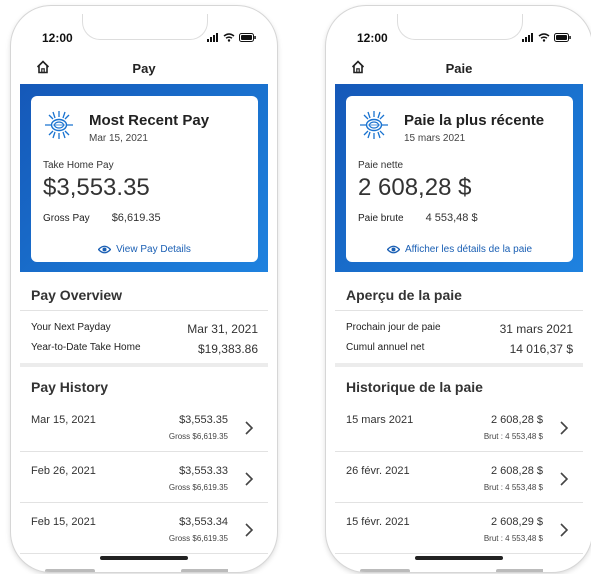 The height and width of the screenshot is (574, 591). Describe the element at coordinates (517, 522) in the screenshot. I see `history-amount: 2 608,29 $` at that location.